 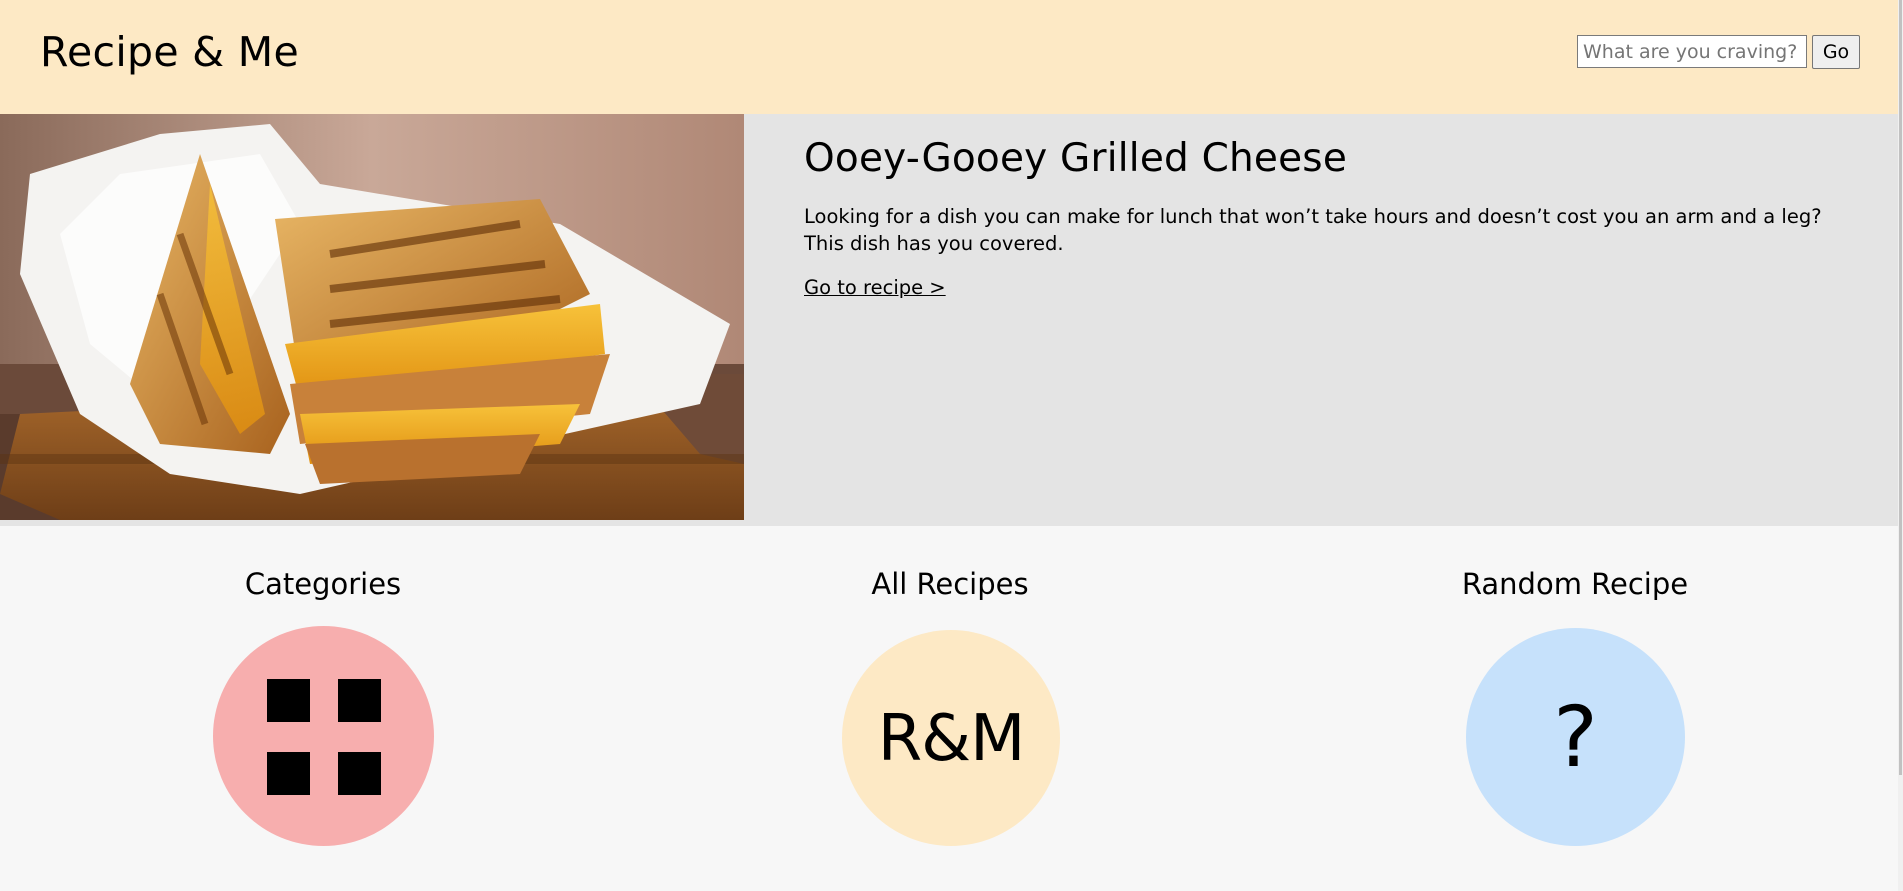 I want to click on search-input, so click(x=1692, y=51).